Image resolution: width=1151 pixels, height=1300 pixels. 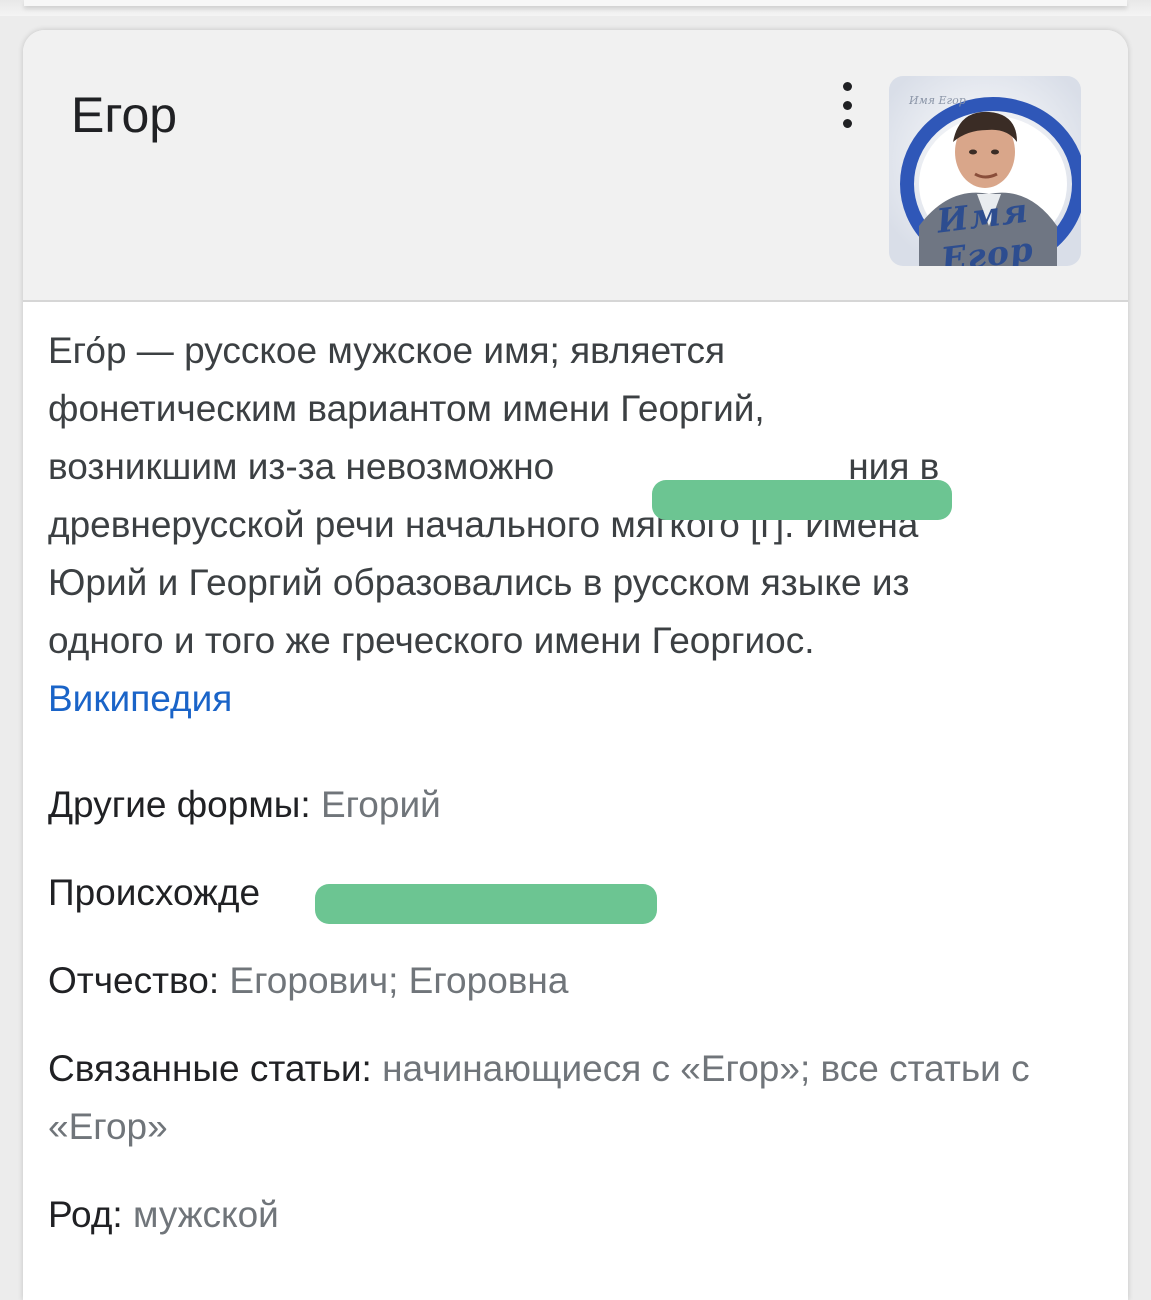 I want to click on fact-label: Отчество, so click(x=128, y=980).